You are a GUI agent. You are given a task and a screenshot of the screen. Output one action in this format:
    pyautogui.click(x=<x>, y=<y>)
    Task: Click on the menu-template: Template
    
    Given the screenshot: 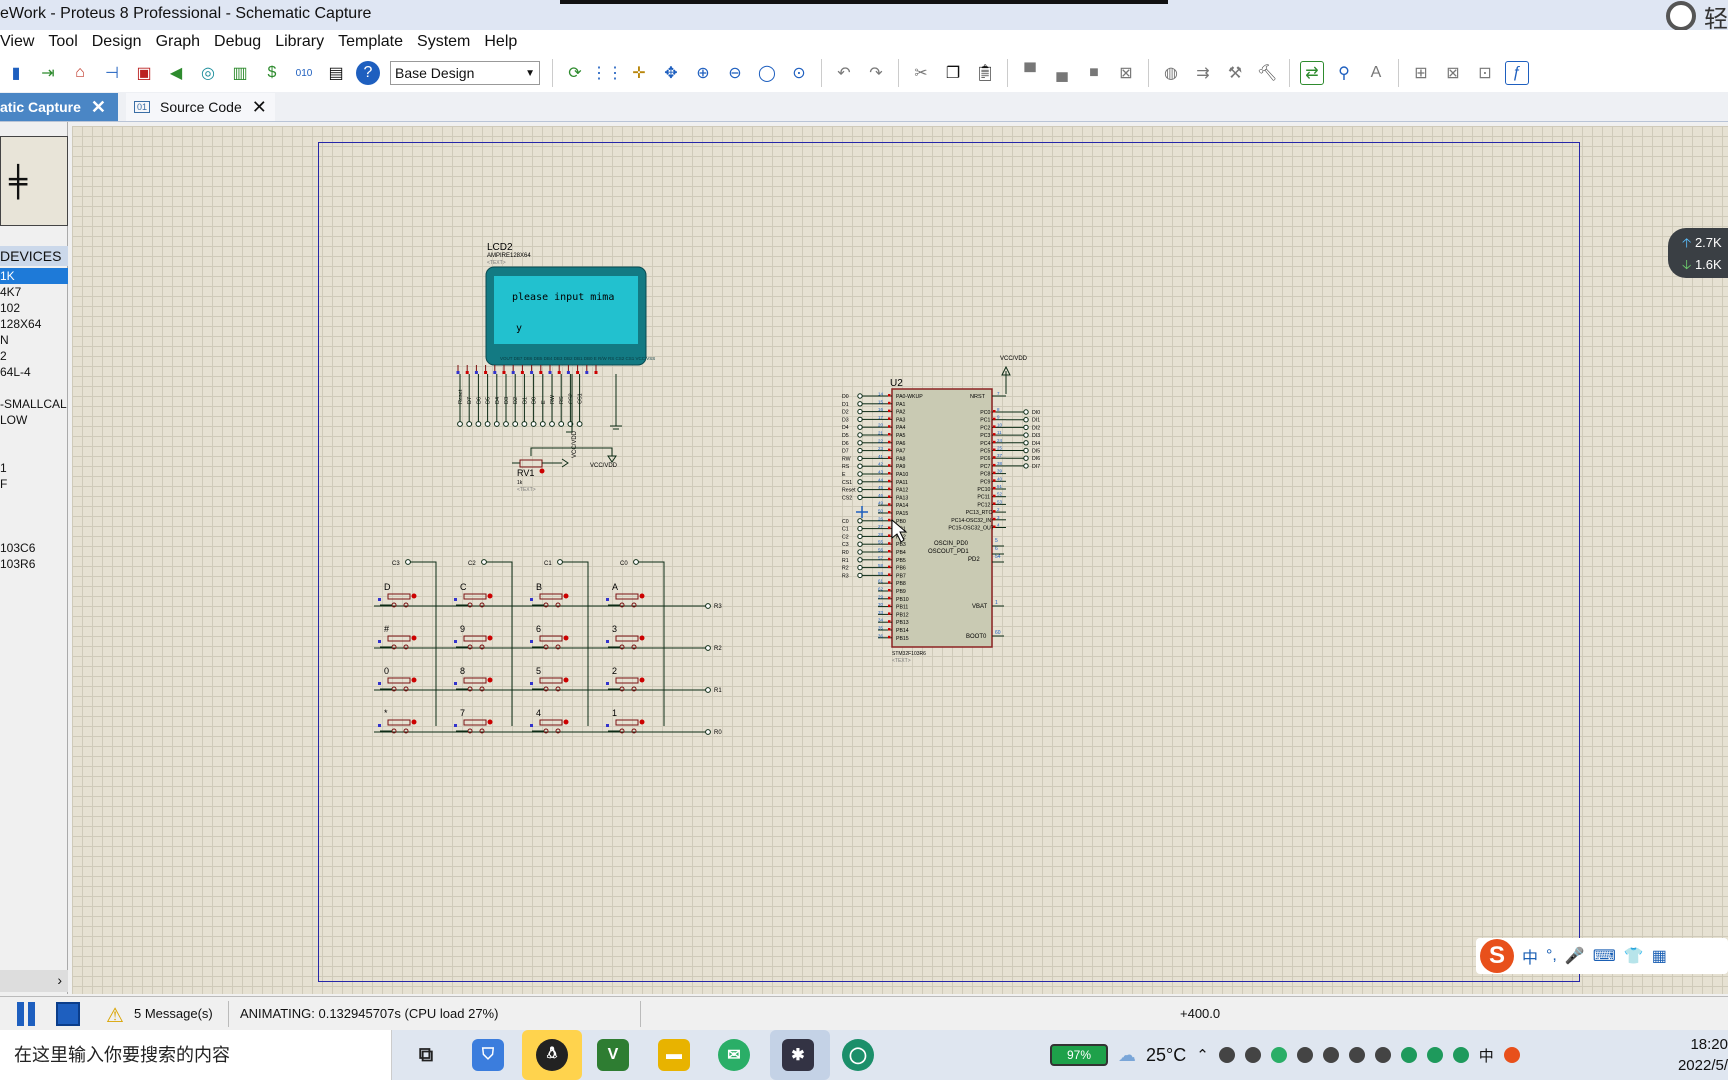 What is the action you would take?
    pyautogui.click(x=370, y=42)
    